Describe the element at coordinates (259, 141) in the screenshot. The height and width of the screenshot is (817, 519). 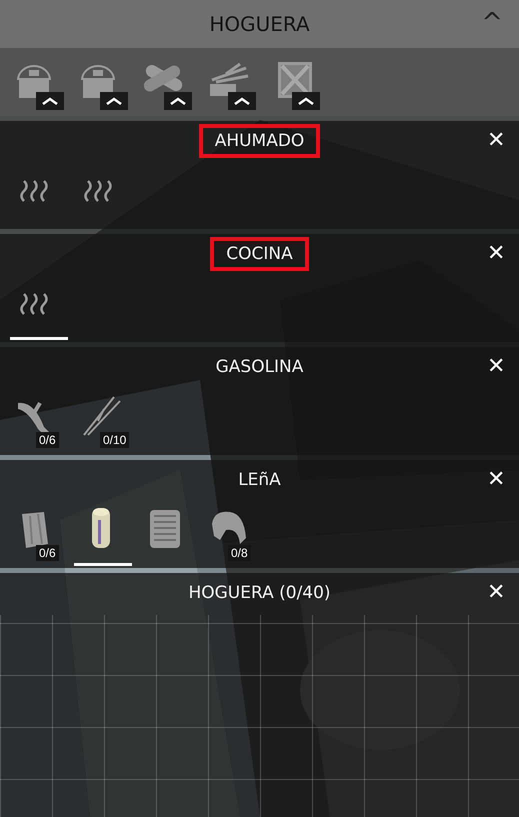
I see `section-title: AHUMADO` at that location.